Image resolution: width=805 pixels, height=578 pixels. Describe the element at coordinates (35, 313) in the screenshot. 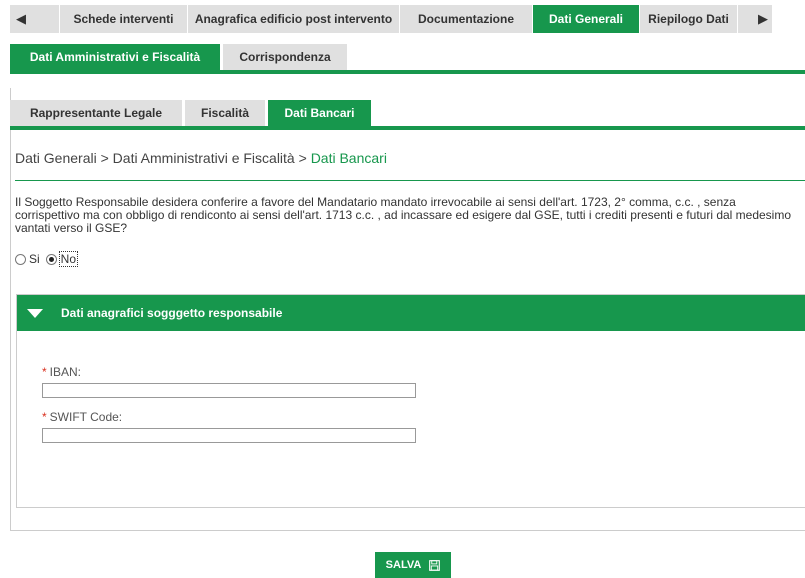

I see `collapse-triangle-icon` at that location.